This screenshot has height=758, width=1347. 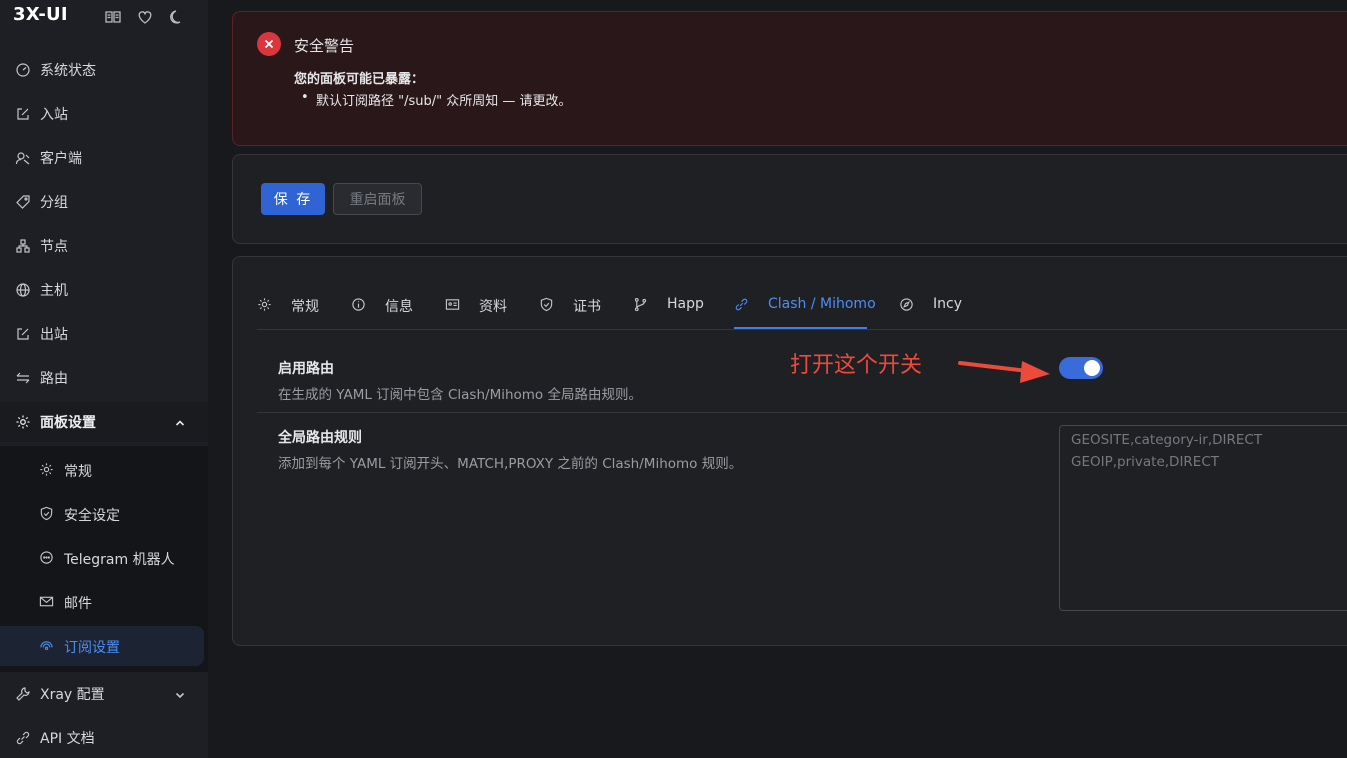 What do you see at coordinates (359, 79) in the screenshot?
I see `alert-description: 您的面板可能已暴露：` at bounding box center [359, 79].